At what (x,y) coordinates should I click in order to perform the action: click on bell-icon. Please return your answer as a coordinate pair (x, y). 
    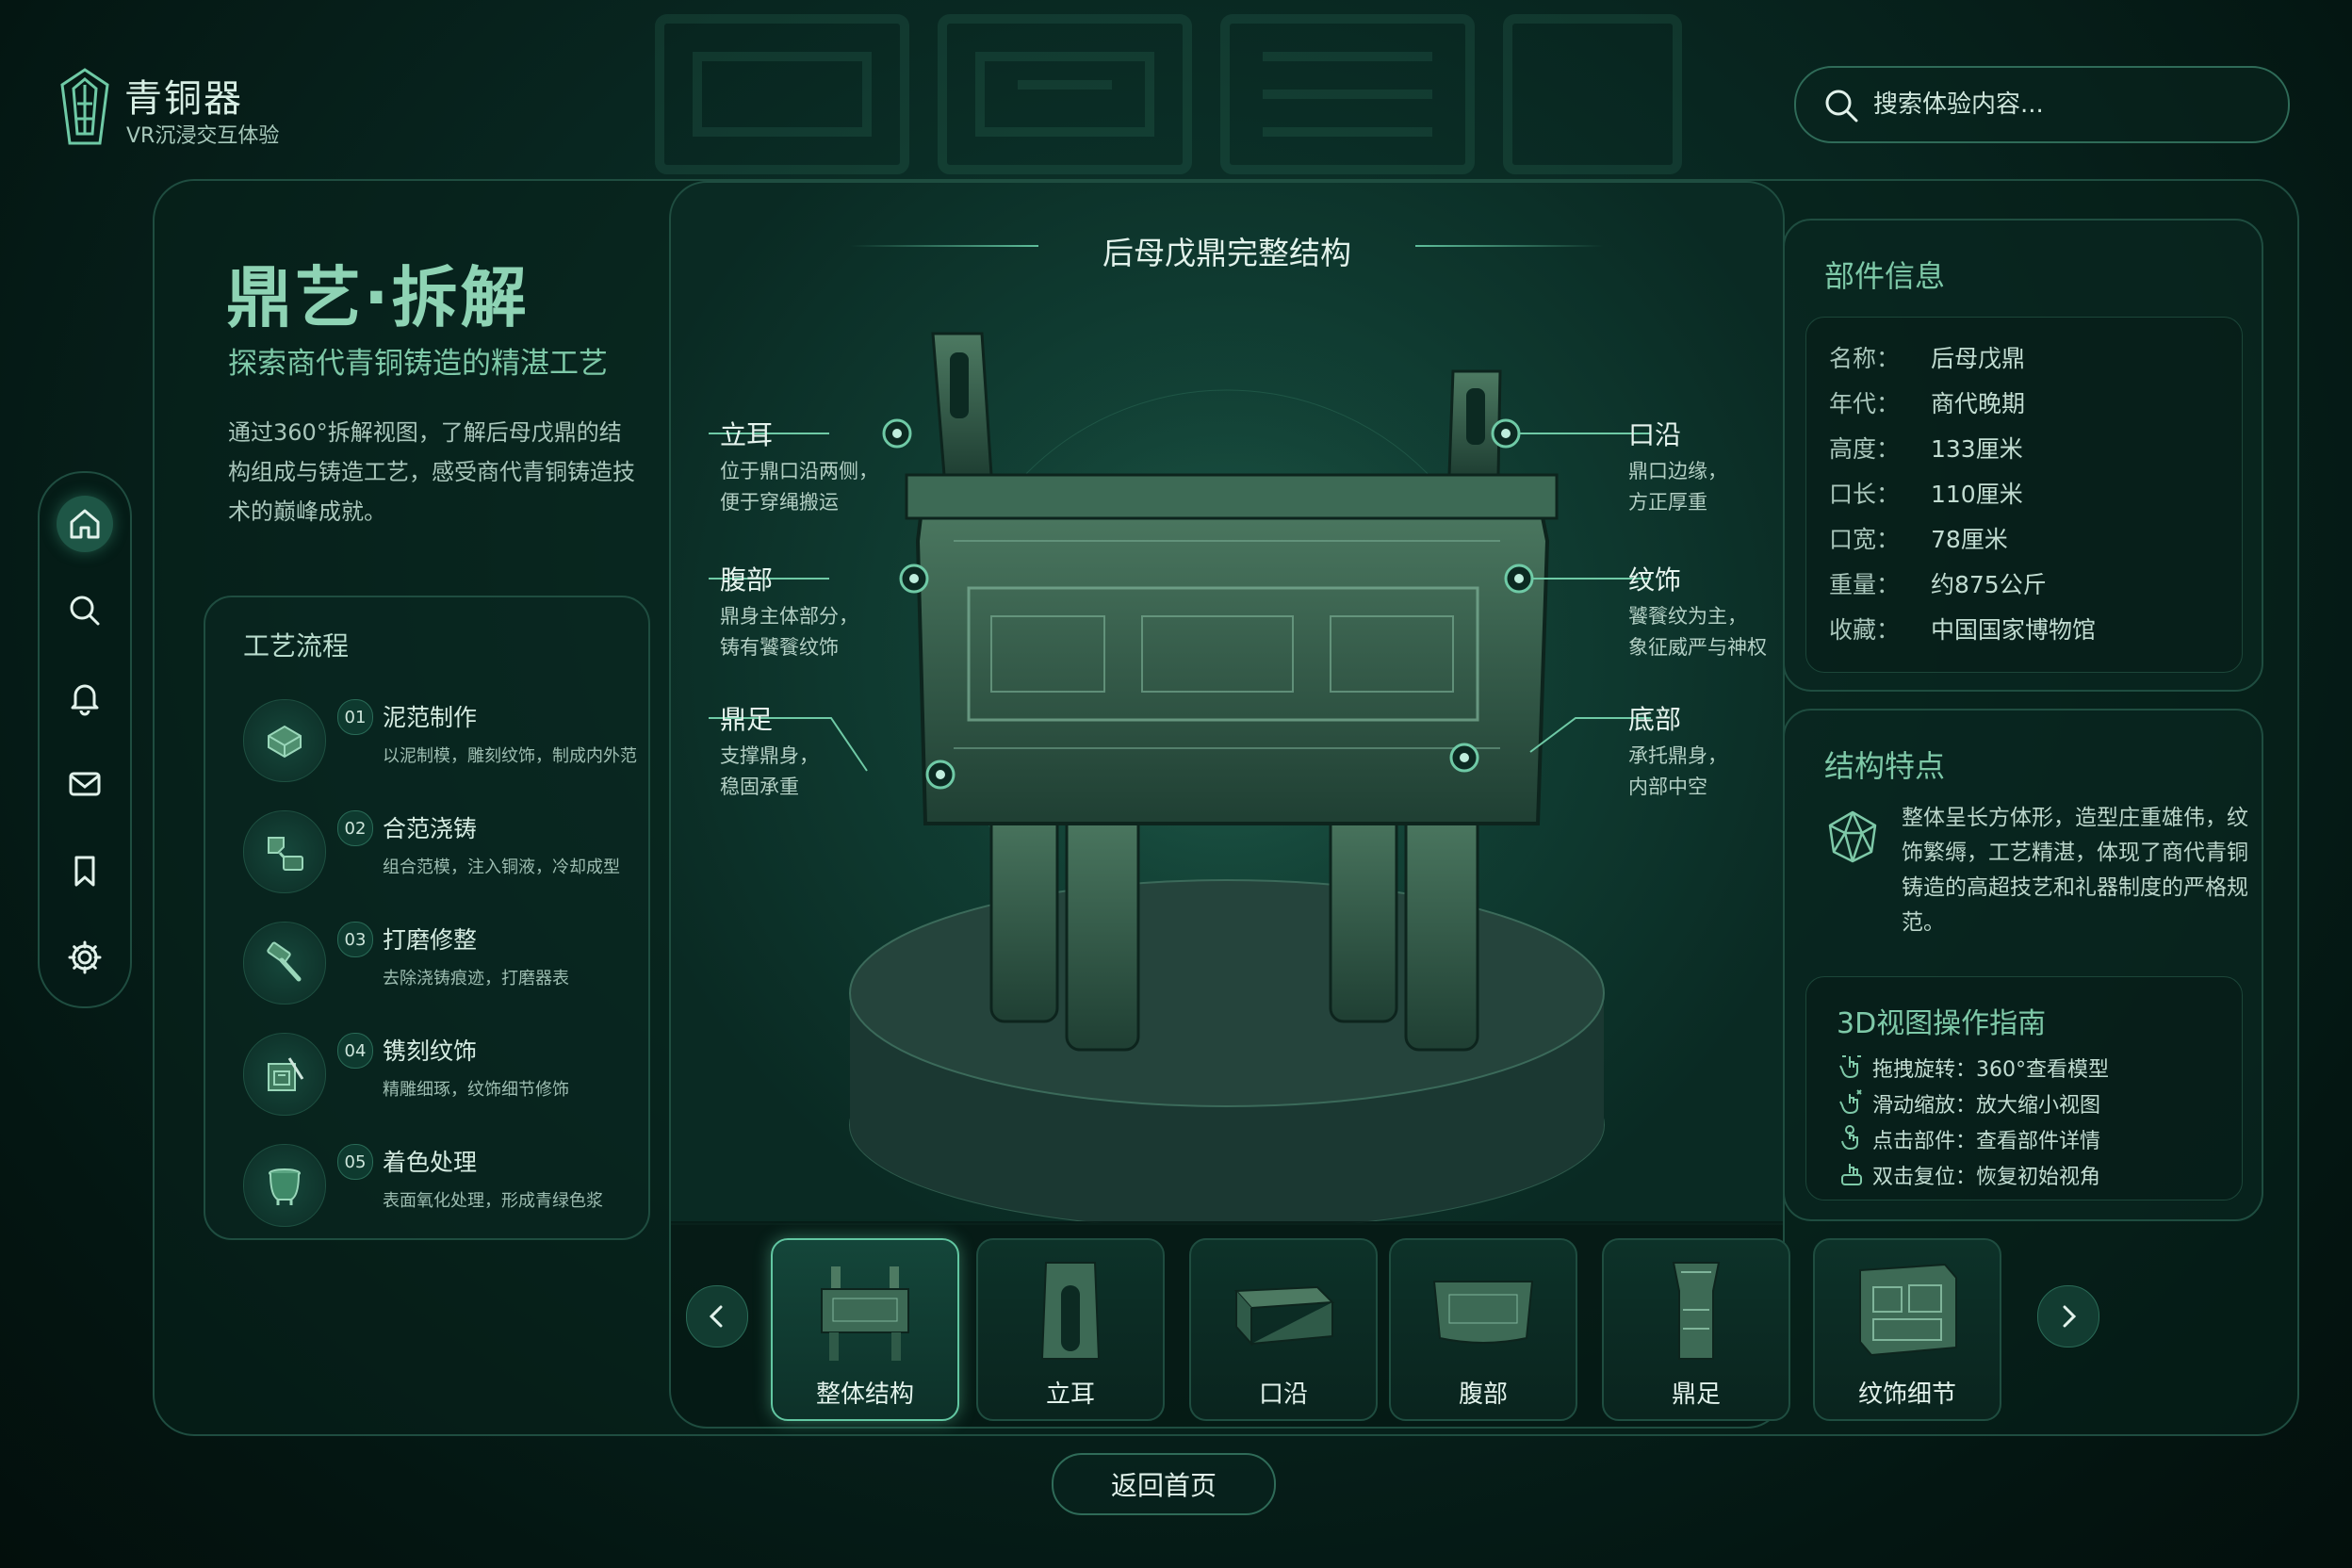
    Looking at the image, I should click on (85, 700).